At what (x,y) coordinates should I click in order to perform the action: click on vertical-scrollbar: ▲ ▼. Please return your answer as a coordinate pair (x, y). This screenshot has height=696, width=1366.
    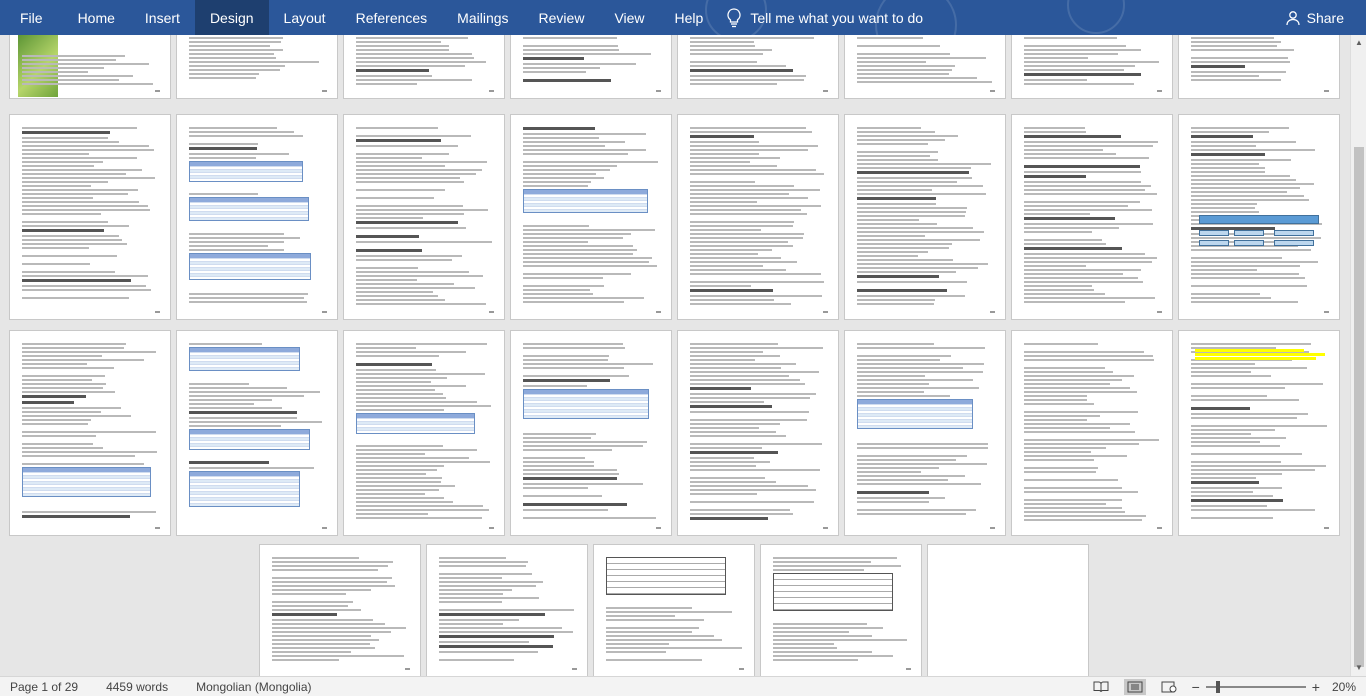
    Looking at the image, I should click on (1358, 355).